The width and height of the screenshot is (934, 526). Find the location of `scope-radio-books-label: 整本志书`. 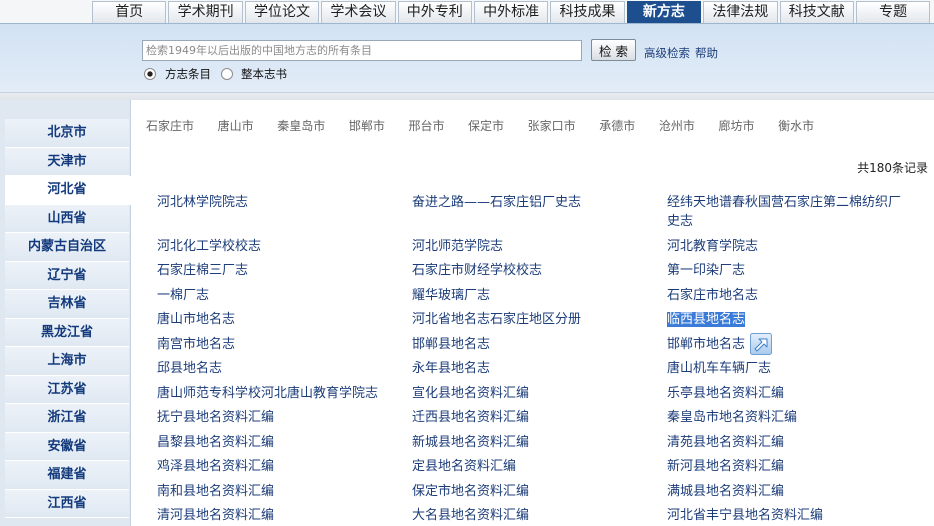

scope-radio-books-label: 整本志书 is located at coordinates (264, 74).